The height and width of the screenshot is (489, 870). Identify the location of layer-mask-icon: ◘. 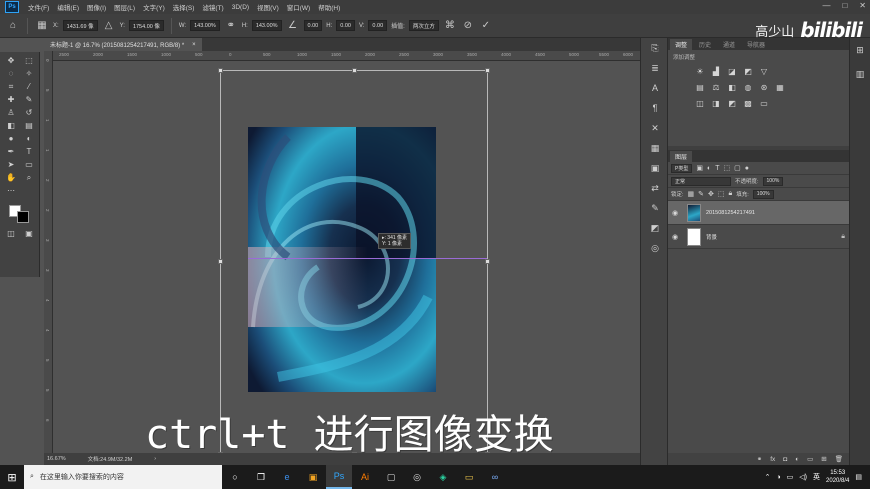
(785, 459).